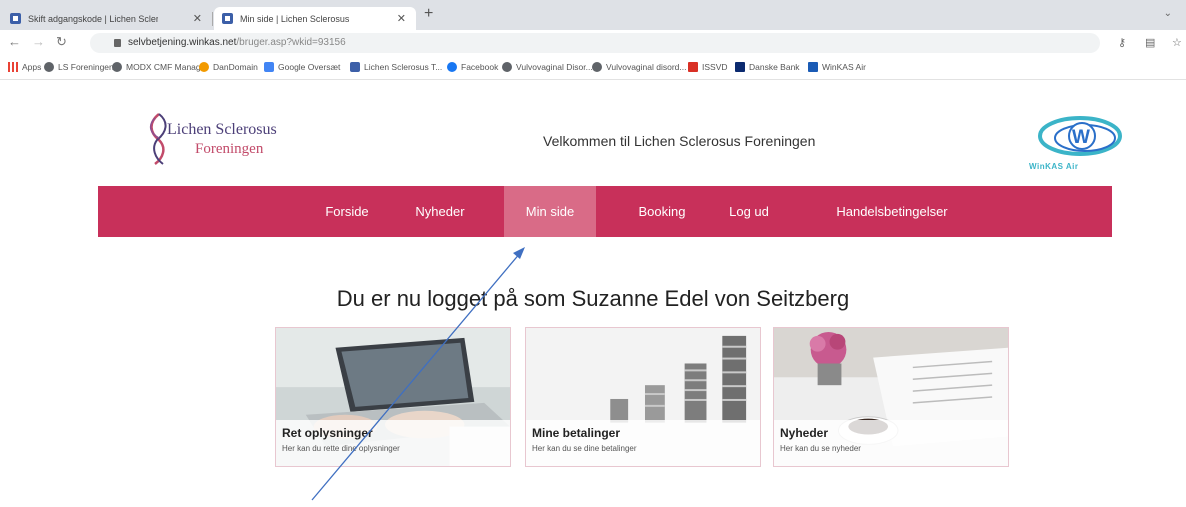 The height and width of the screenshot is (507, 1186). I want to click on bookmark-danske-bank: Danske Bank, so click(767, 67).